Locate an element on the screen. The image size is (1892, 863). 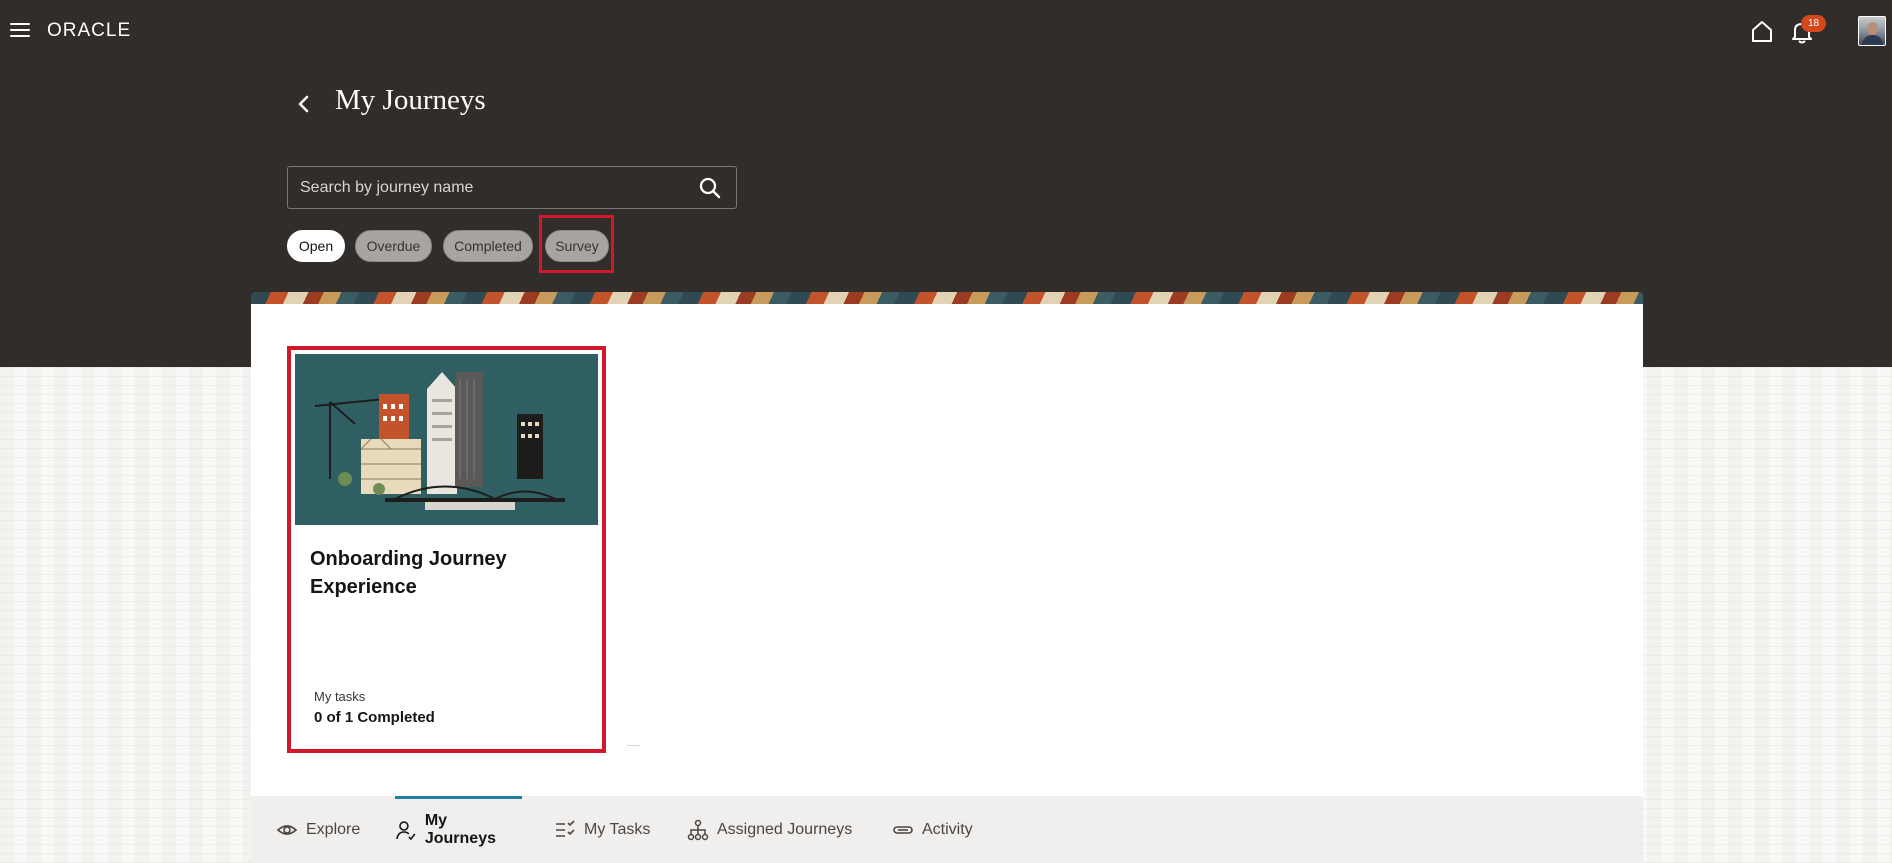
tab-assigned-journeys-label: Assigned Journeys is located at coordinates (785, 829).